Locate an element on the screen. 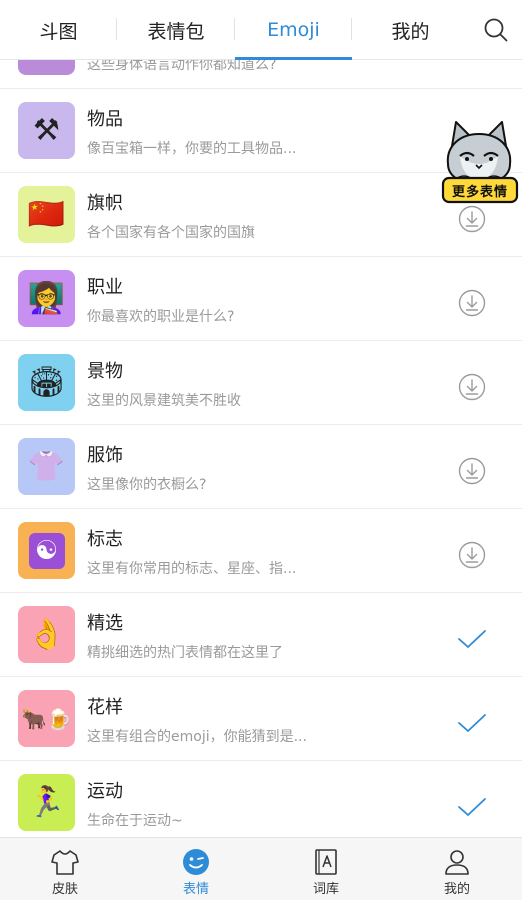  nav-mine: 我的 is located at coordinates (457, 869).